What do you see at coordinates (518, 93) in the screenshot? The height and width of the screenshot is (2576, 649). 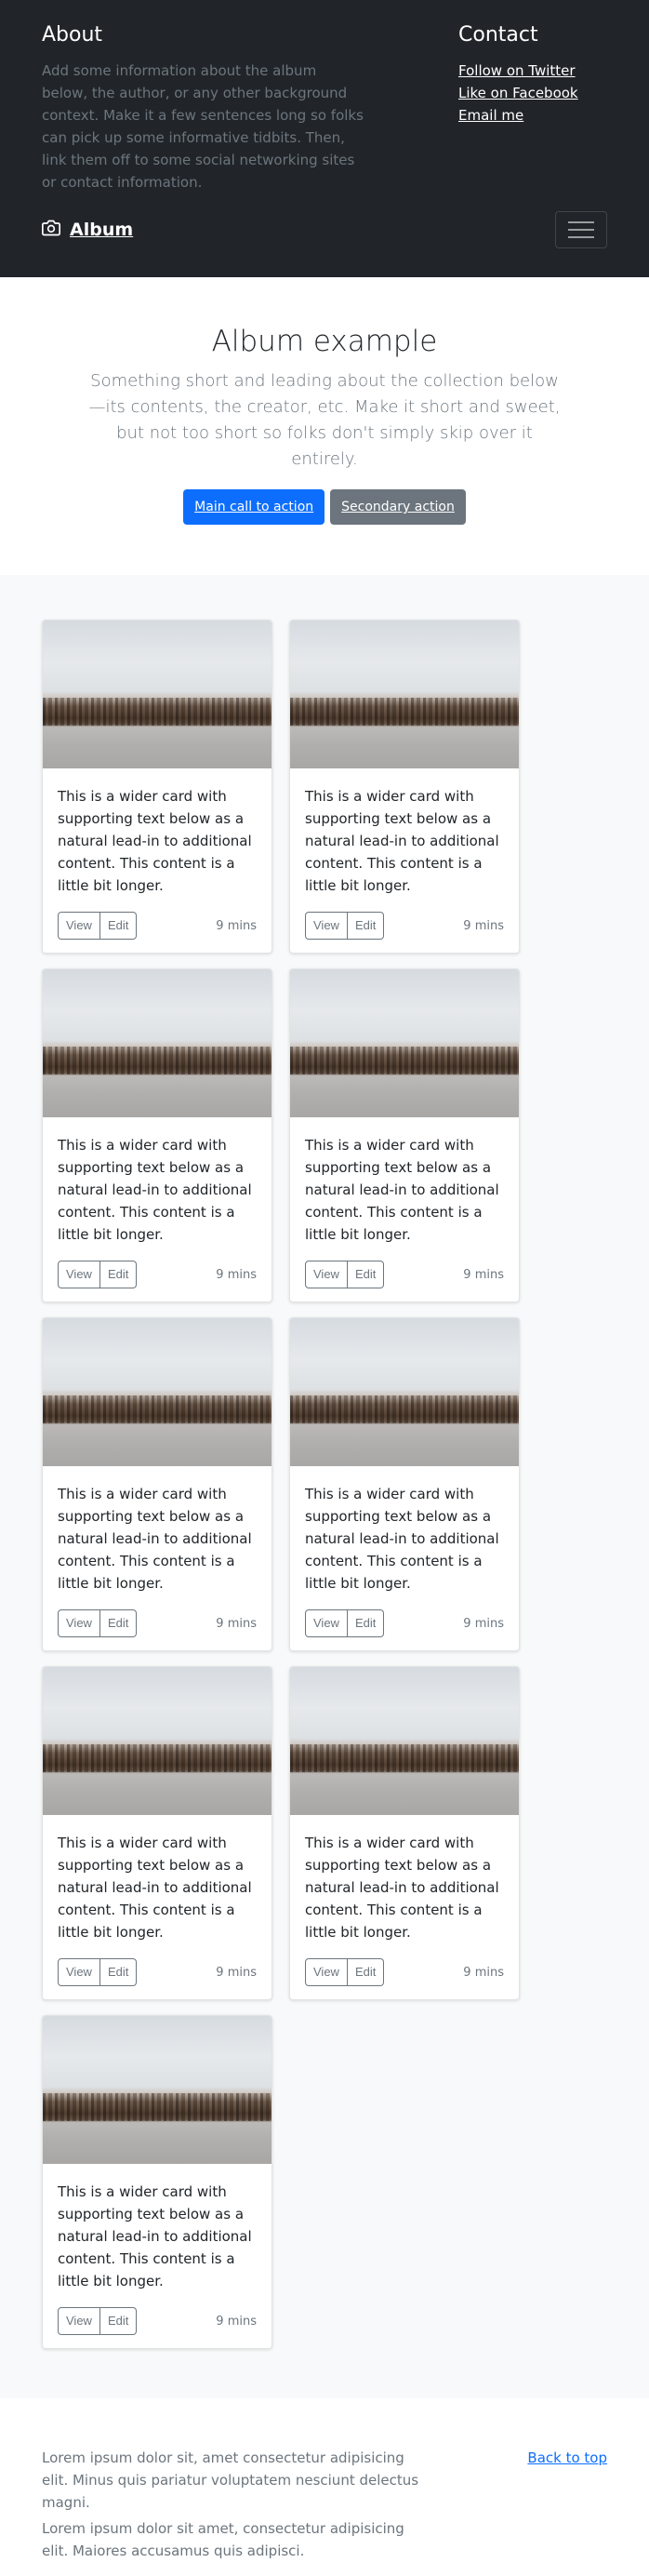 I see `facebook-link: Like on Facebook` at bounding box center [518, 93].